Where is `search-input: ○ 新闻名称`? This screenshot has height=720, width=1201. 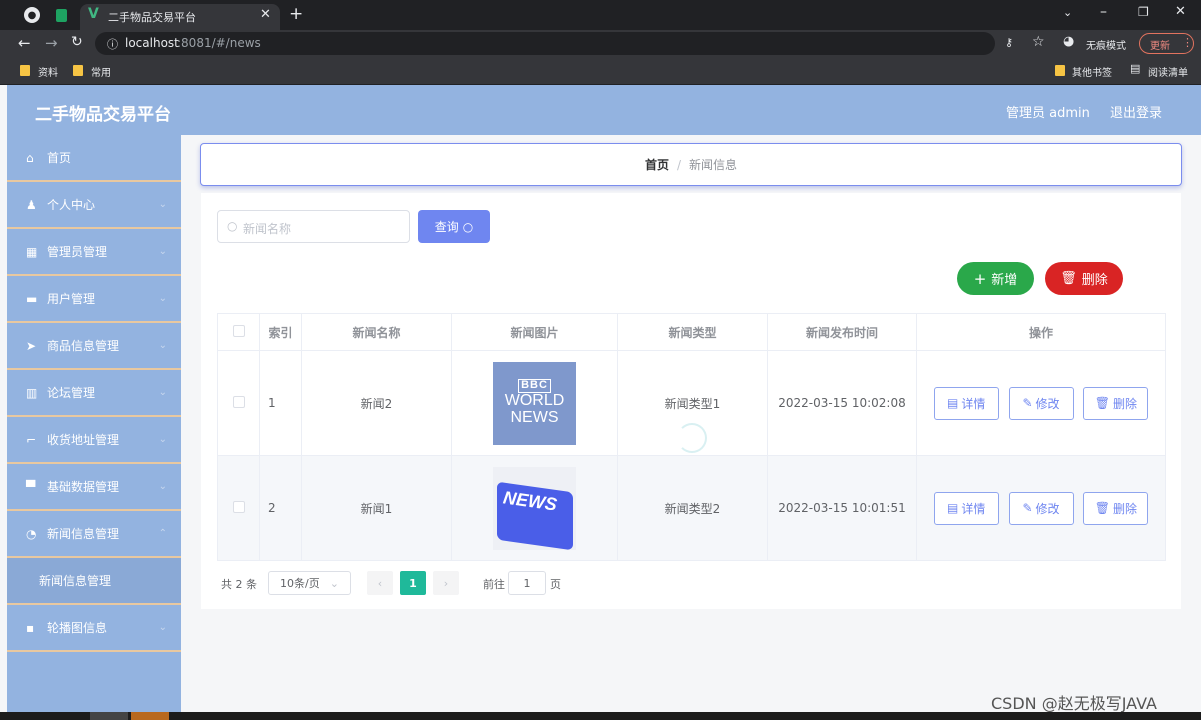
search-input: ○ 新闻名称 is located at coordinates (313, 226).